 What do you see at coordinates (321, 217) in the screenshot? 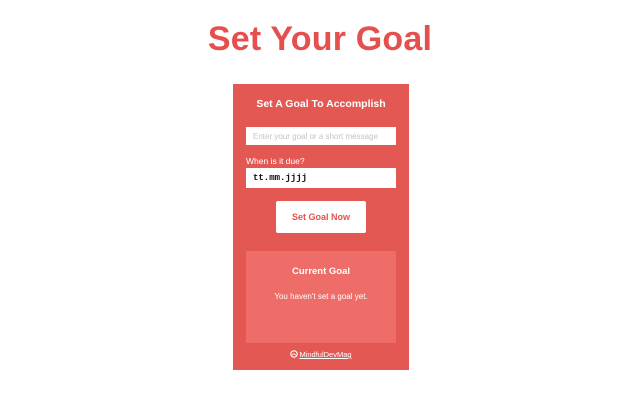
I see `set-goal-button: Set Goal Now` at bounding box center [321, 217].